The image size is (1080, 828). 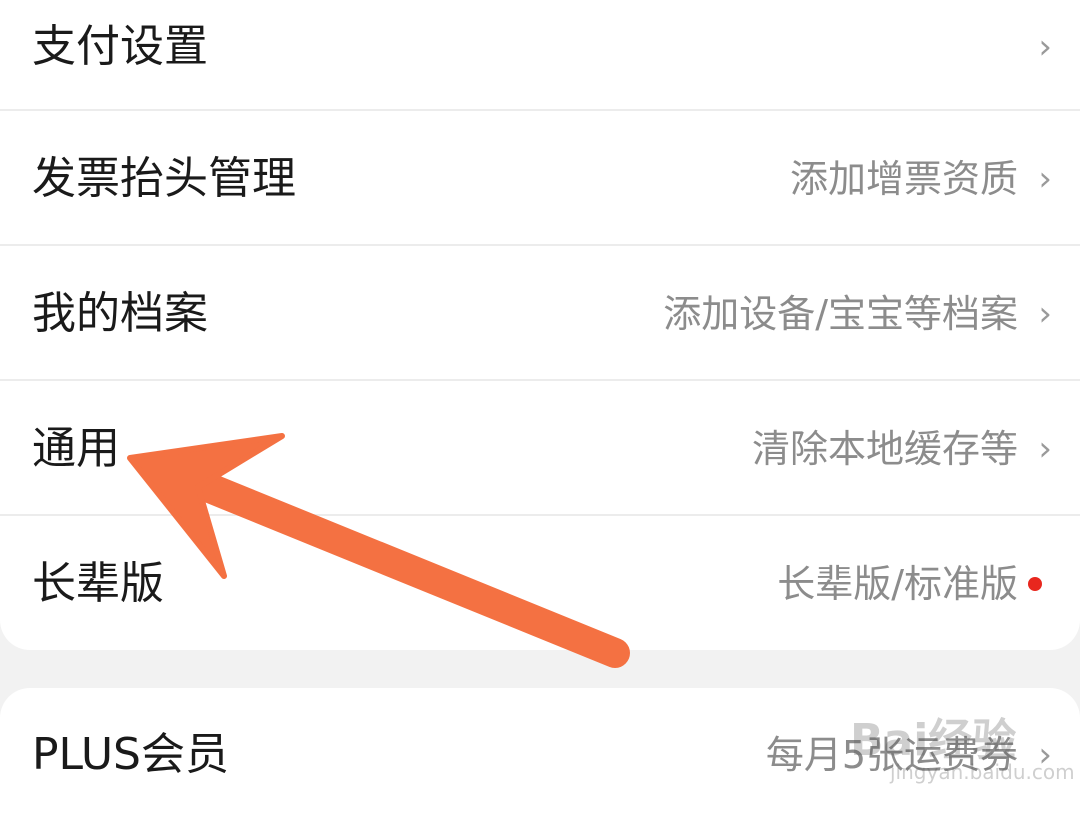 What do you see at coordinates (540, 57) in the screenshot?
I see `settings-item-payment: 支付设置 ›` at bounding box center [540, 57].